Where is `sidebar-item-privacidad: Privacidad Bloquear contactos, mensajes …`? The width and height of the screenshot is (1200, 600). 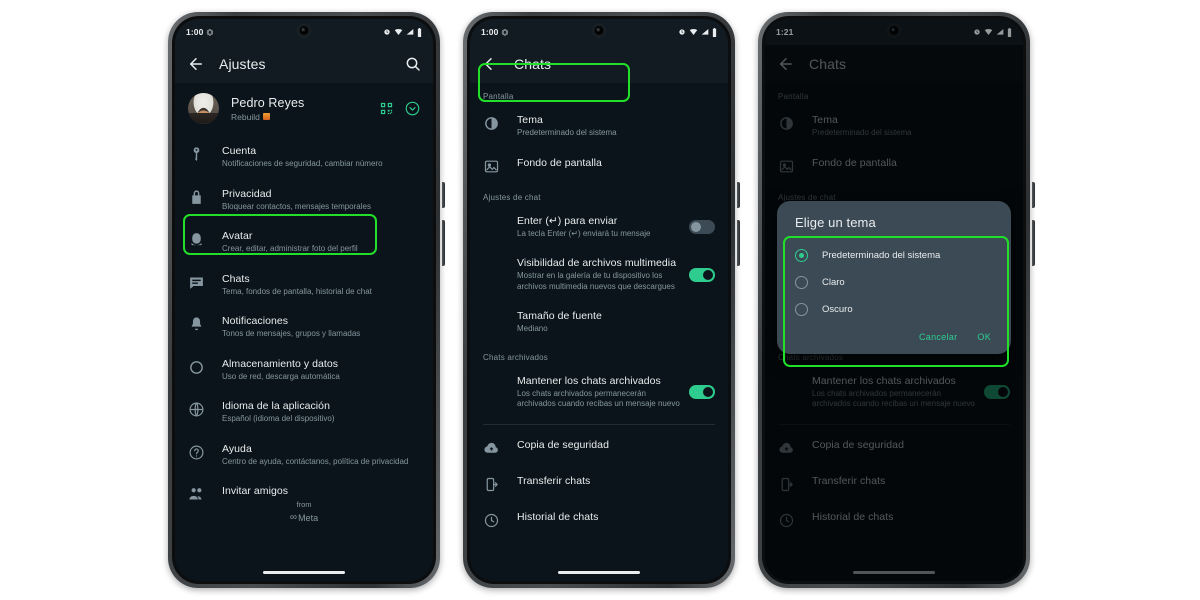 sidebar-item-privacidad: Privacidad Bloquear contactos, mensajes … is located at coordinates (304, 200).